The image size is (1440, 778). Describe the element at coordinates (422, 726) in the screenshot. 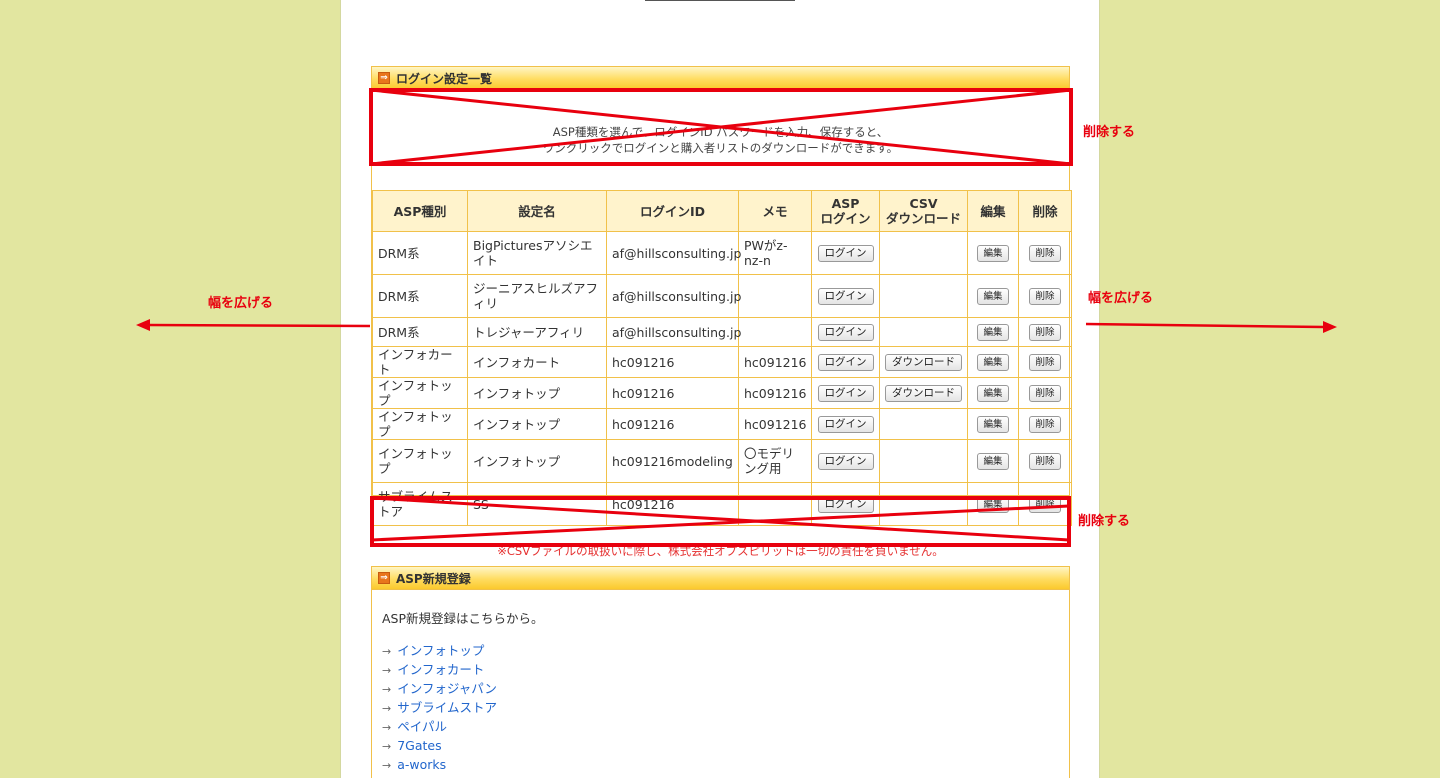

I see `asp-link: ペイパル` at that location.